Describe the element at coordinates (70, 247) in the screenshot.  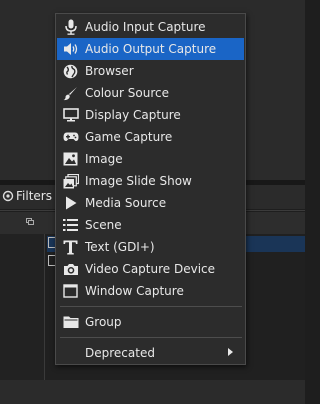
I see `text-icon` at that location.